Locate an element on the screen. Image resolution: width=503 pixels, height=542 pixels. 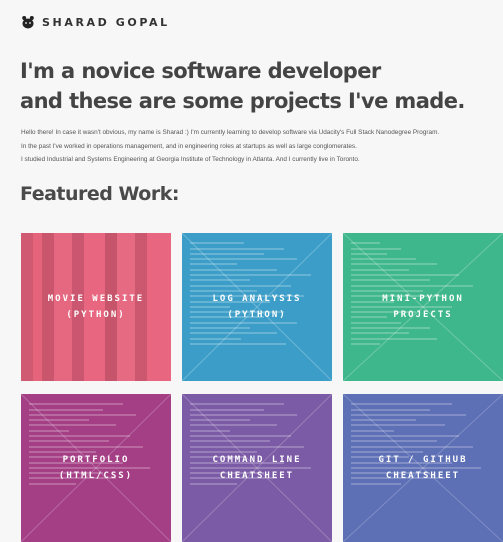
project-card-command-line-cheatsheet: COMMAND LINE CHEATSHEET is located at coordinates (257, 468).